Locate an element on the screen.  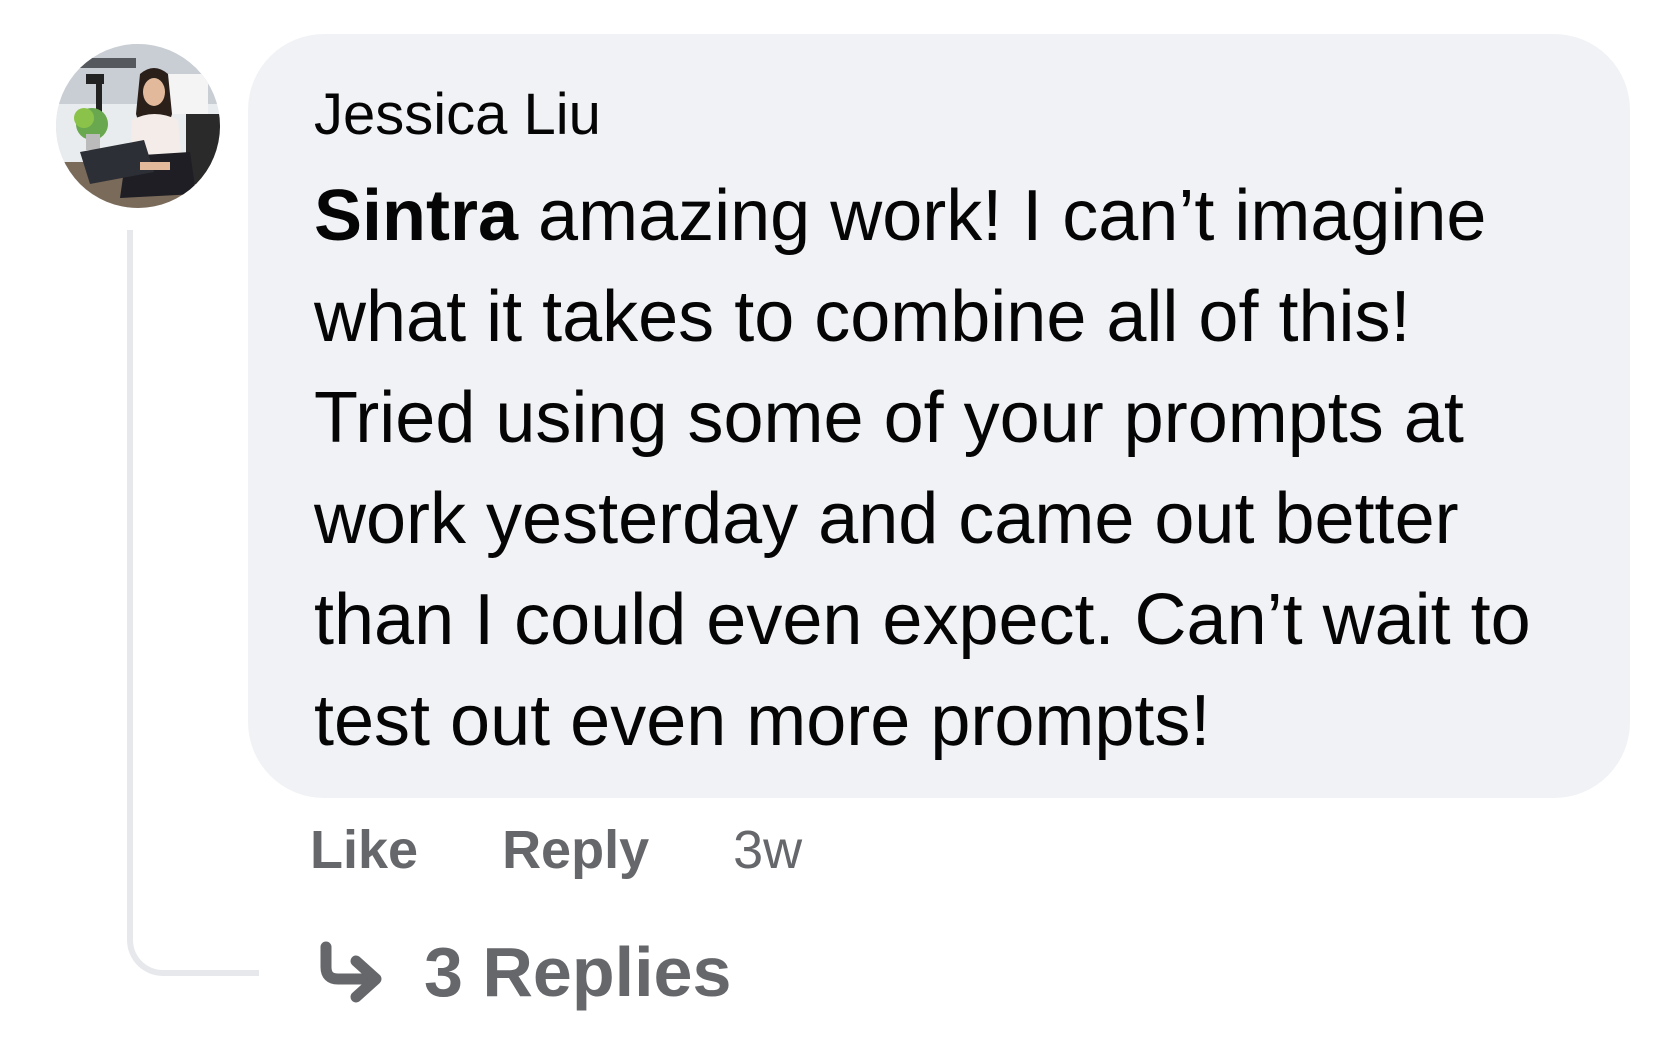
avatar is located at coordinates (138, 126).